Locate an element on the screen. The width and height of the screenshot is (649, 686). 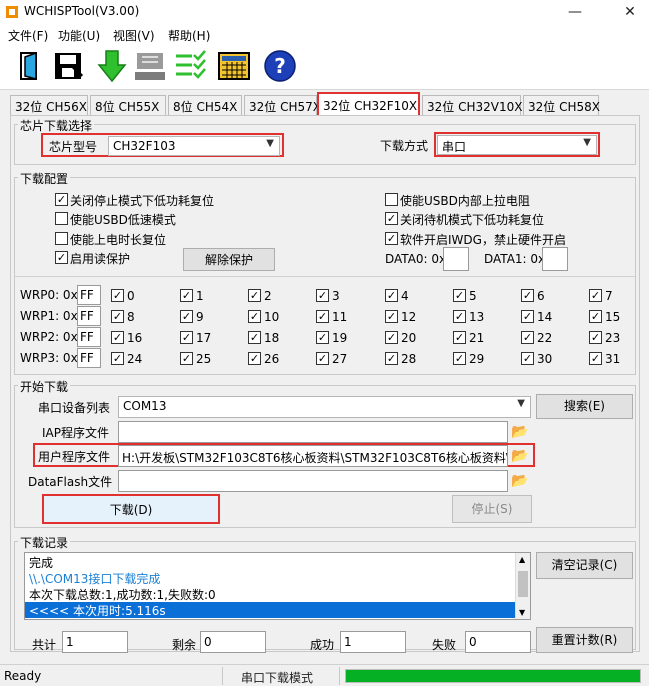
search-button: 搜索(E) is located at coordinates (584, 406).